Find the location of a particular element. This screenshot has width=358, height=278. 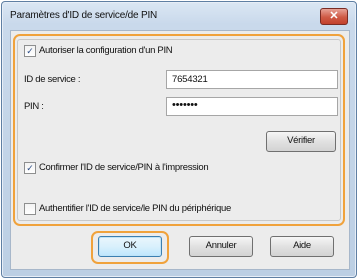

pin-value: ••••••• is located at coordinates (185, 105).